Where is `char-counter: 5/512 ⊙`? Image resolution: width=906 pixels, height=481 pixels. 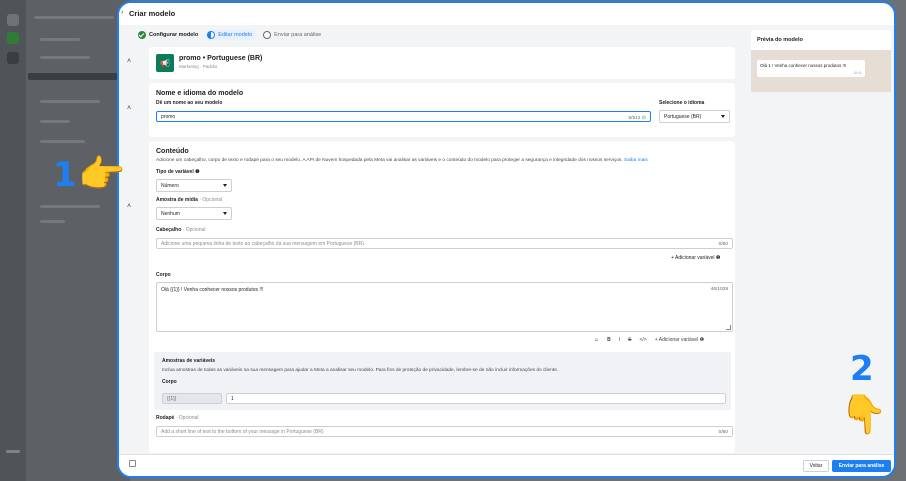 char-counter: 5/512 ⊙ is located at coordinates (637, 118).